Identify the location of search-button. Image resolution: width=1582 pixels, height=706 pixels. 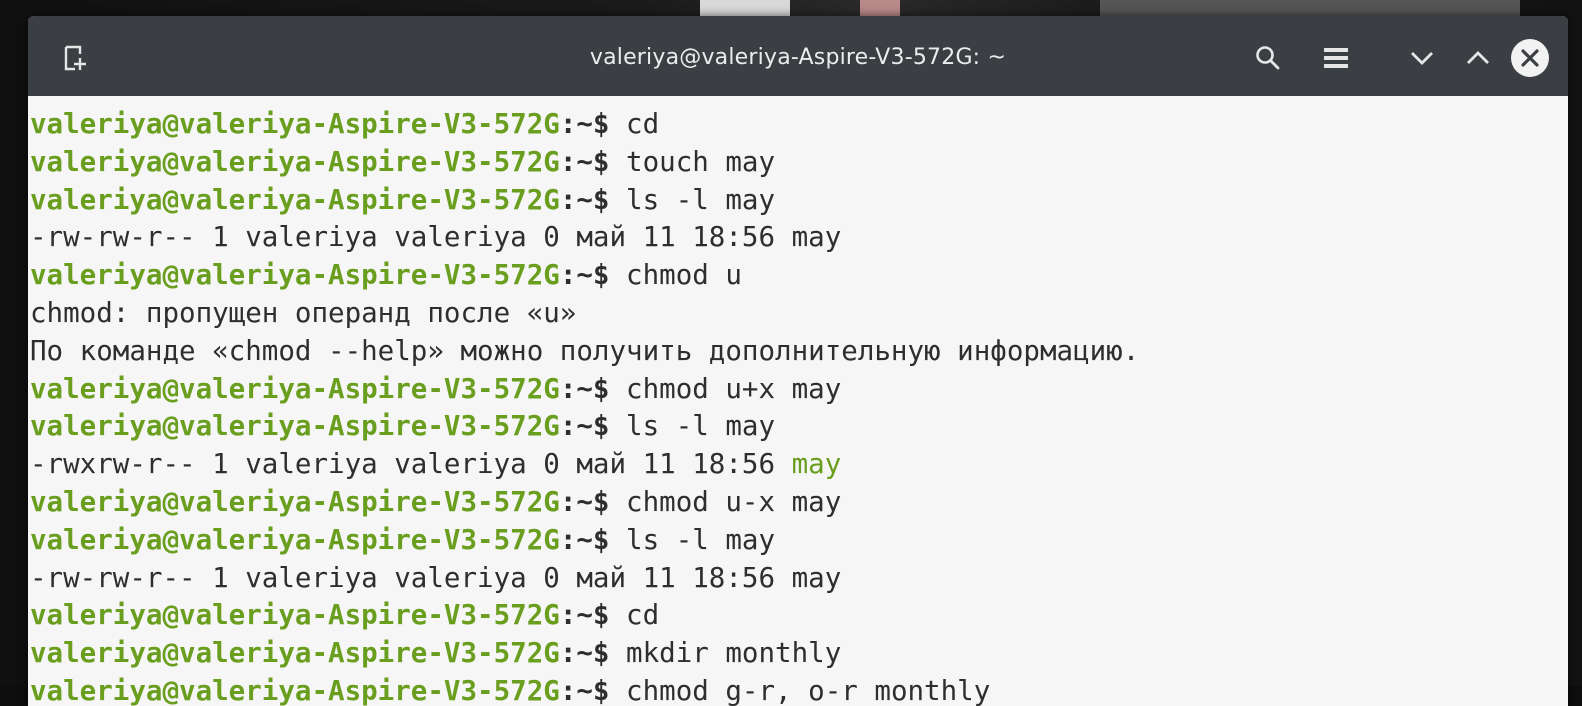
(1268, 58).